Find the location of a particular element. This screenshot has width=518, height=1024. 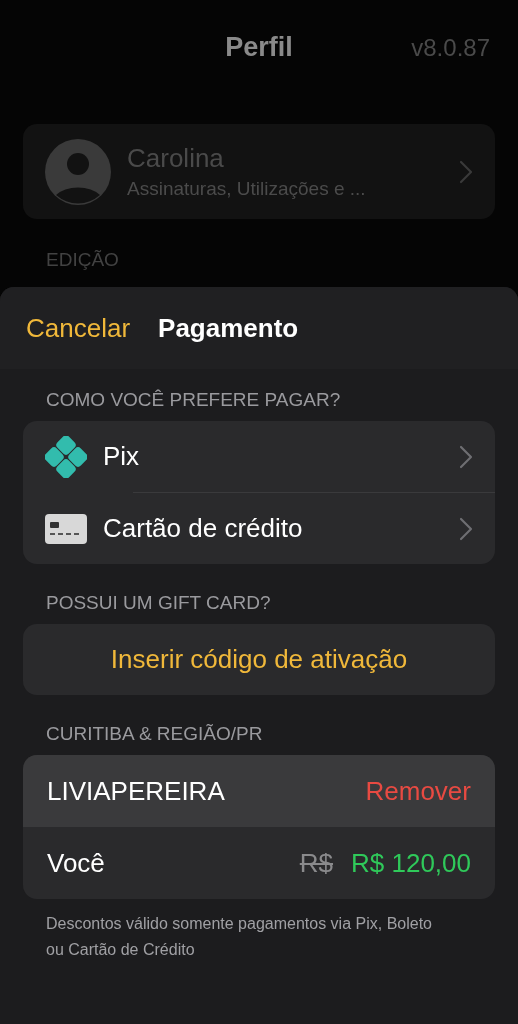

price-label: Você is located at coordinates (76, 863).